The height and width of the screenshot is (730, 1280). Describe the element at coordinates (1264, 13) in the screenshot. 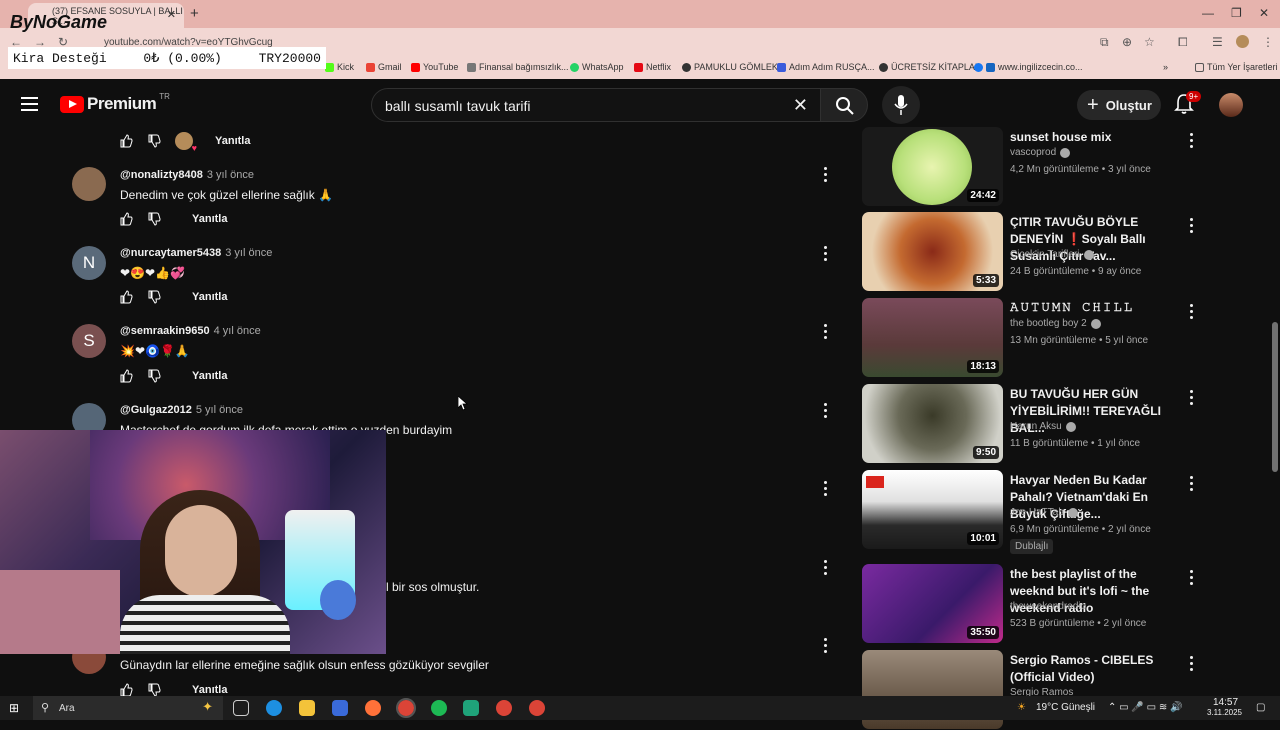

I see `close-window-icon: ✕` at that location.